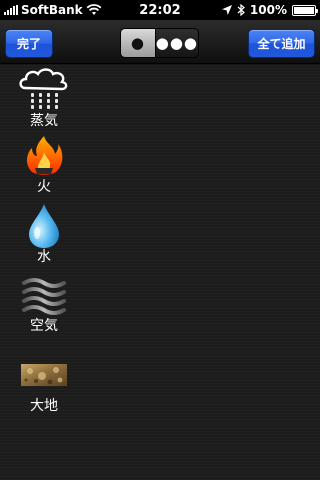 This screenshot has width=320, height=480. Describe the element at coordinates (160, 10) in the screenshot. I see `status-bar: SoftBank 22:02 100%` at that location.